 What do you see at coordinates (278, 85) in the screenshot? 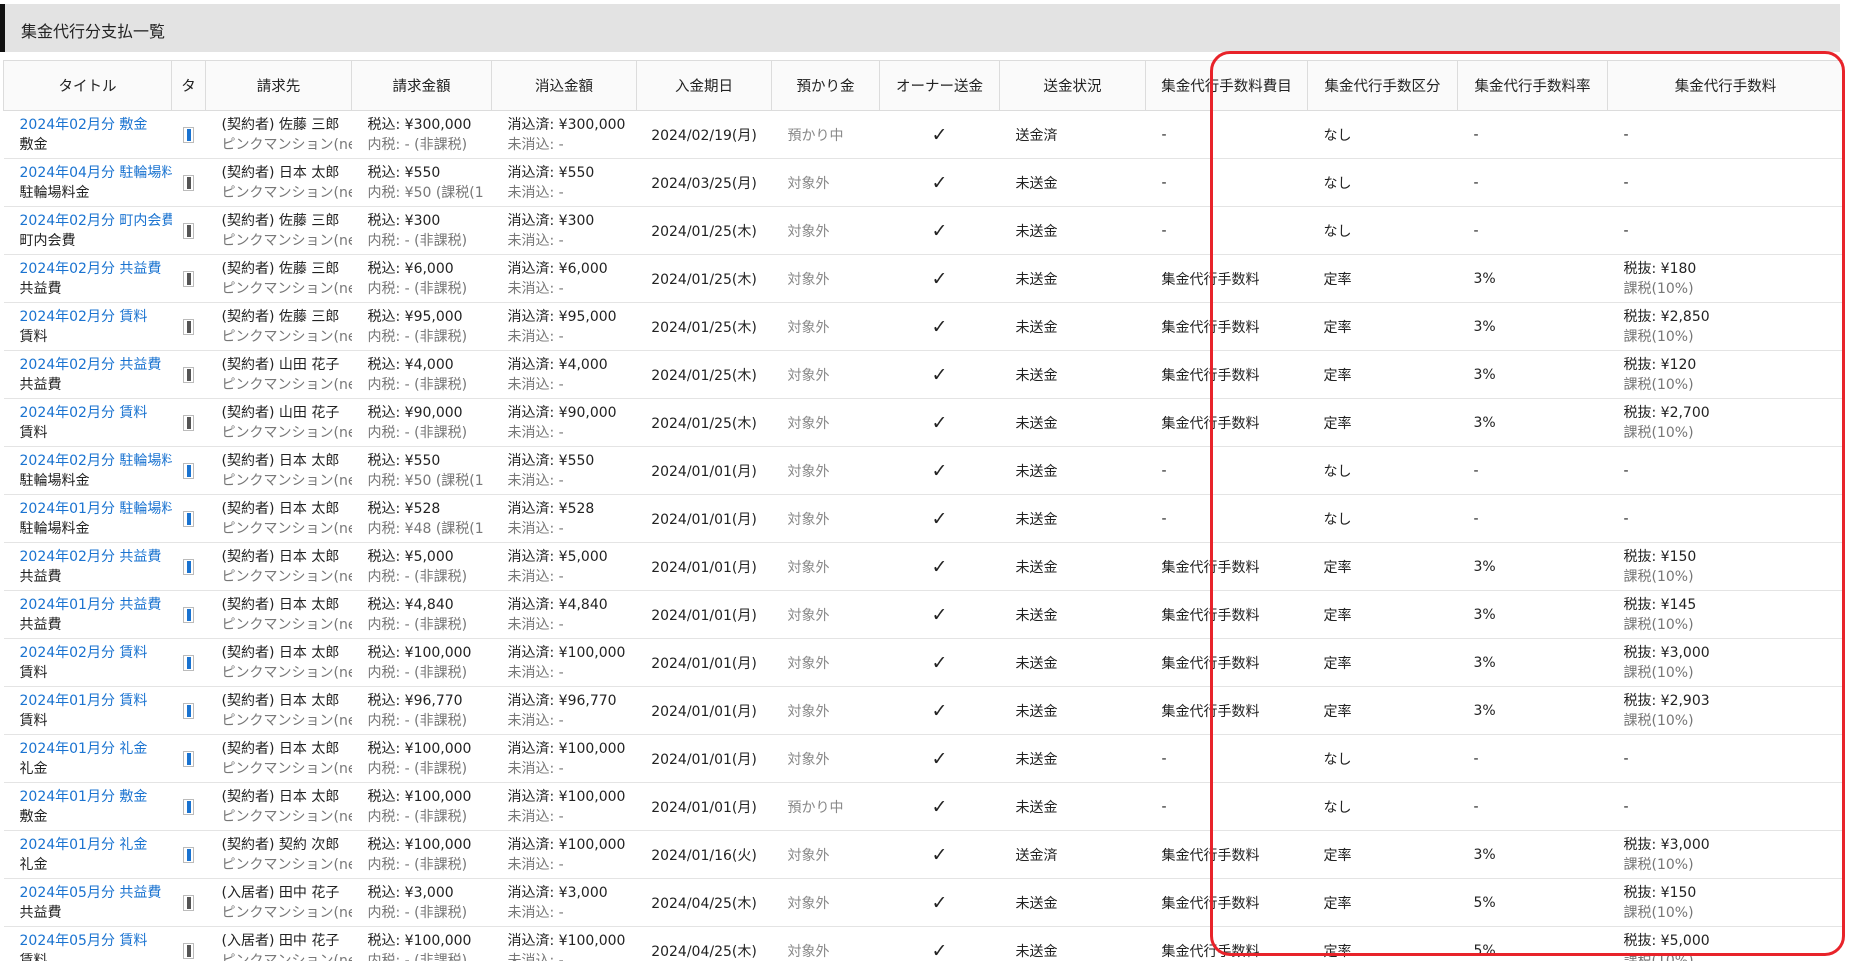
I see `col-header-client: 請求先` at bounding box center [278, 85].